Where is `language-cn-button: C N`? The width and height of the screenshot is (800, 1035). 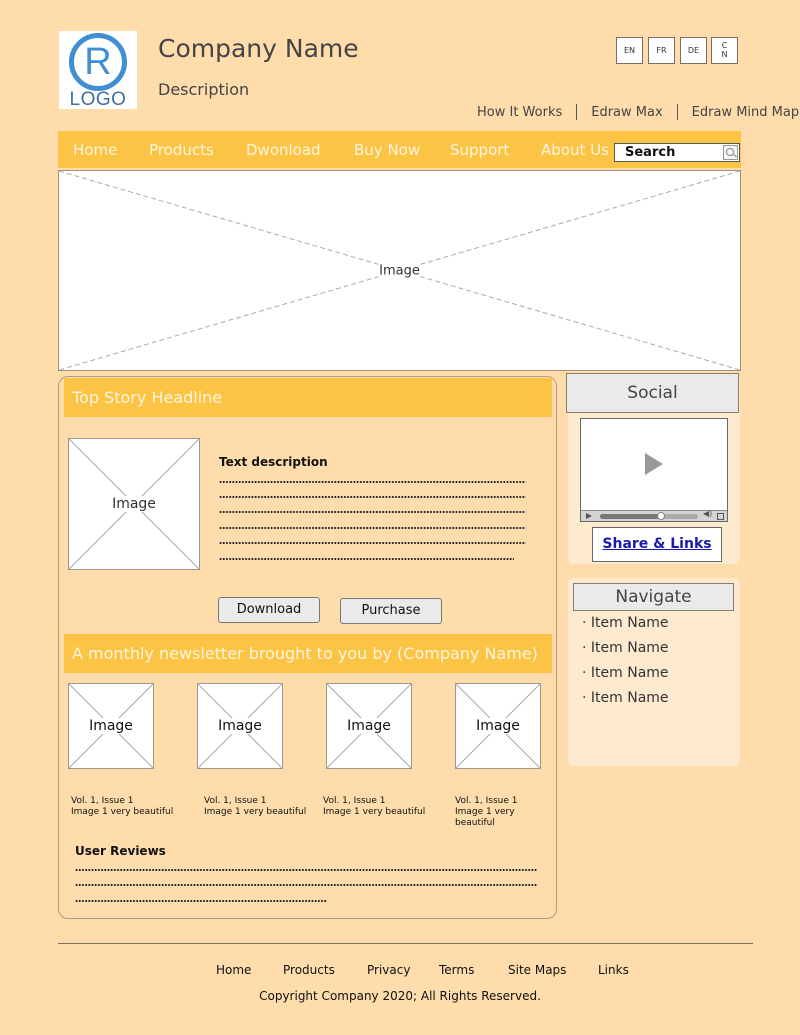
language-cn-button: C N is located at coordinates (724, 50).